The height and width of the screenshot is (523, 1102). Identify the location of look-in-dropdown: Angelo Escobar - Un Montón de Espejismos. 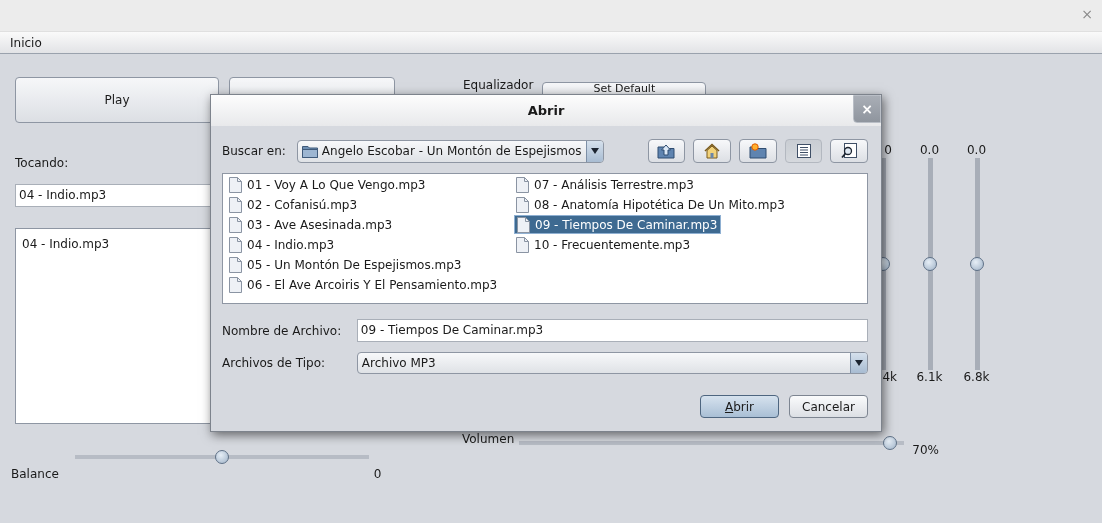
(450, 151).